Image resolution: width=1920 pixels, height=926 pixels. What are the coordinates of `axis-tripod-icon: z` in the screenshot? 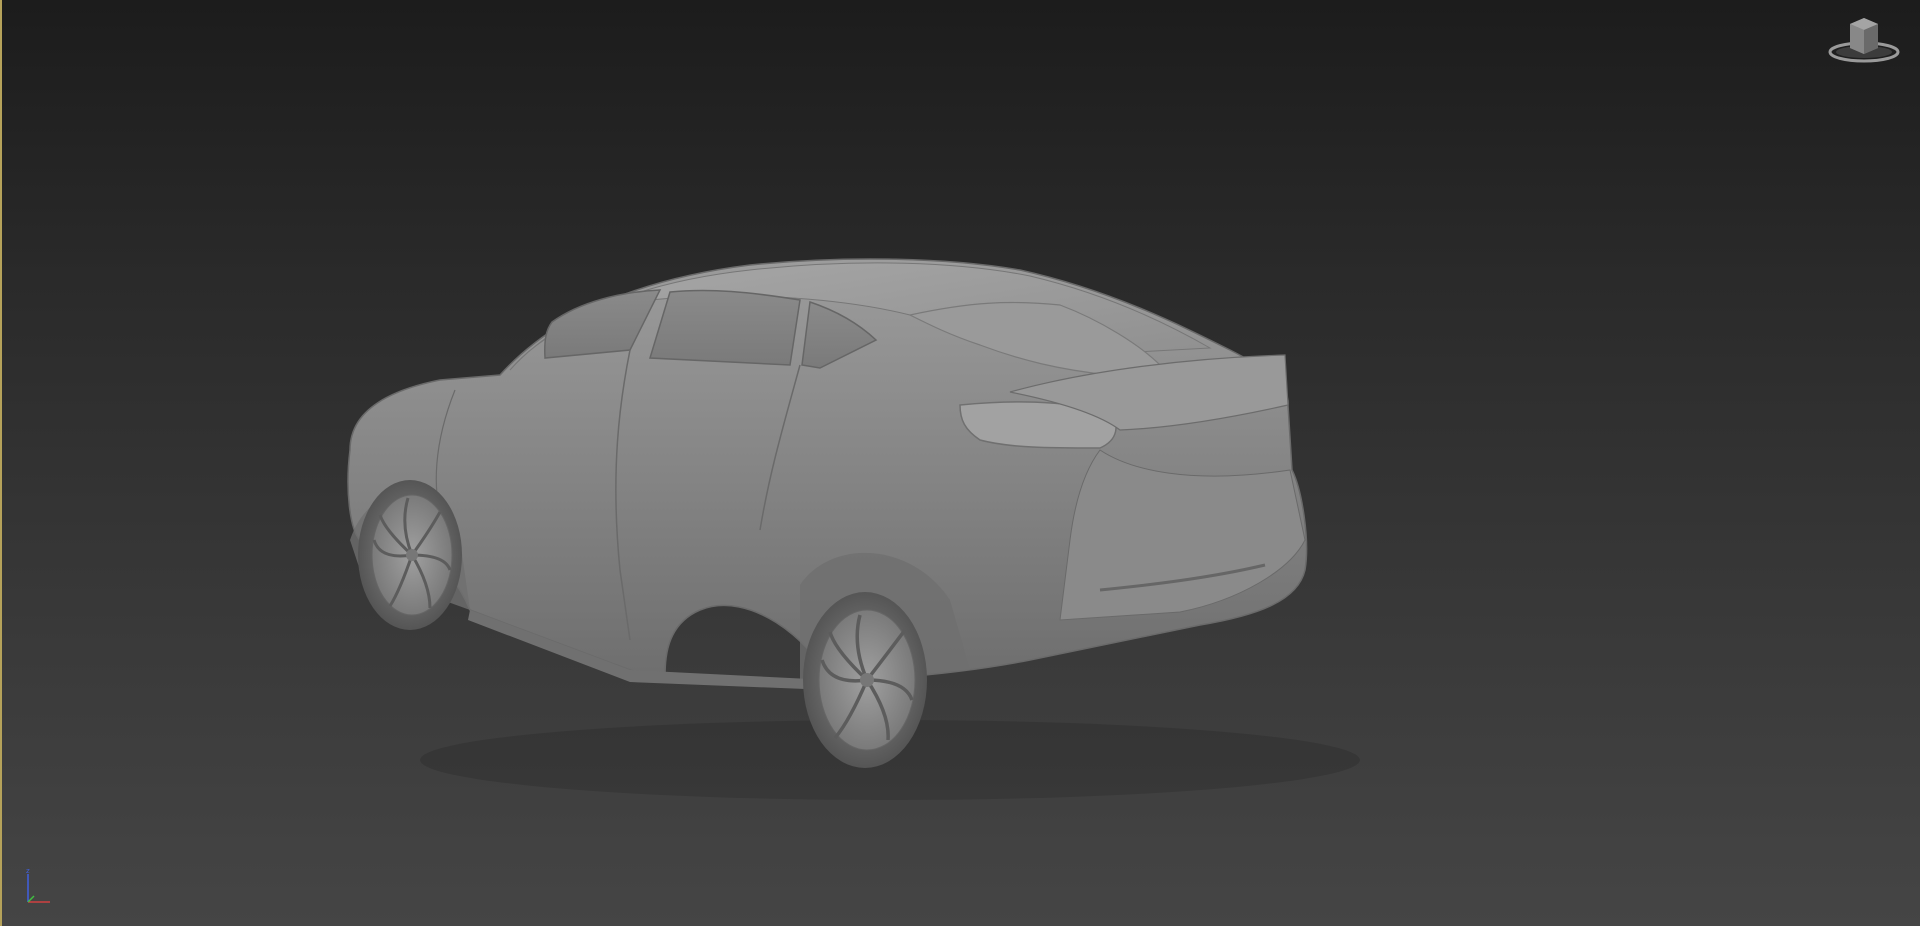 It's located at (40, 888).